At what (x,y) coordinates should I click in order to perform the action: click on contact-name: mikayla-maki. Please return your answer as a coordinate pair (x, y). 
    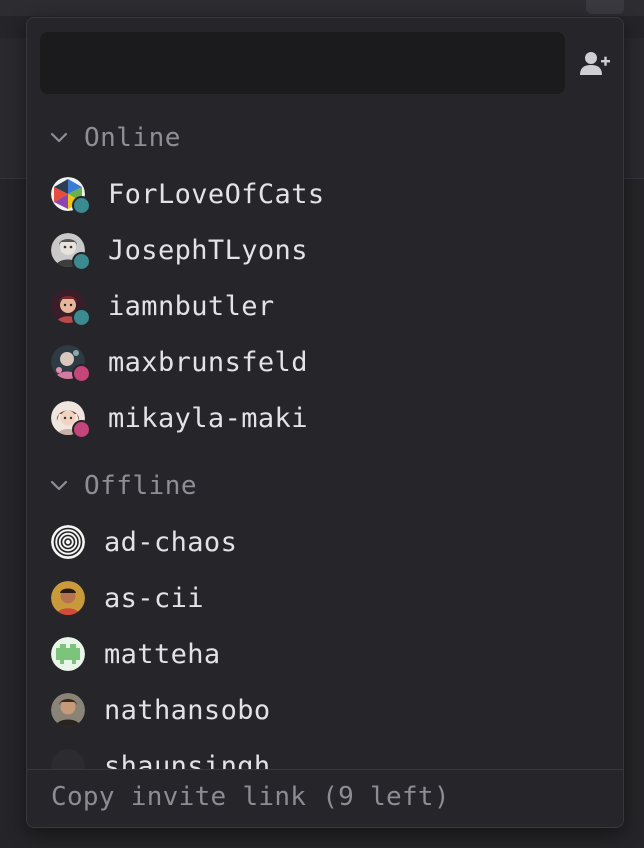
    Looking at the image, I should click on (208, 418).